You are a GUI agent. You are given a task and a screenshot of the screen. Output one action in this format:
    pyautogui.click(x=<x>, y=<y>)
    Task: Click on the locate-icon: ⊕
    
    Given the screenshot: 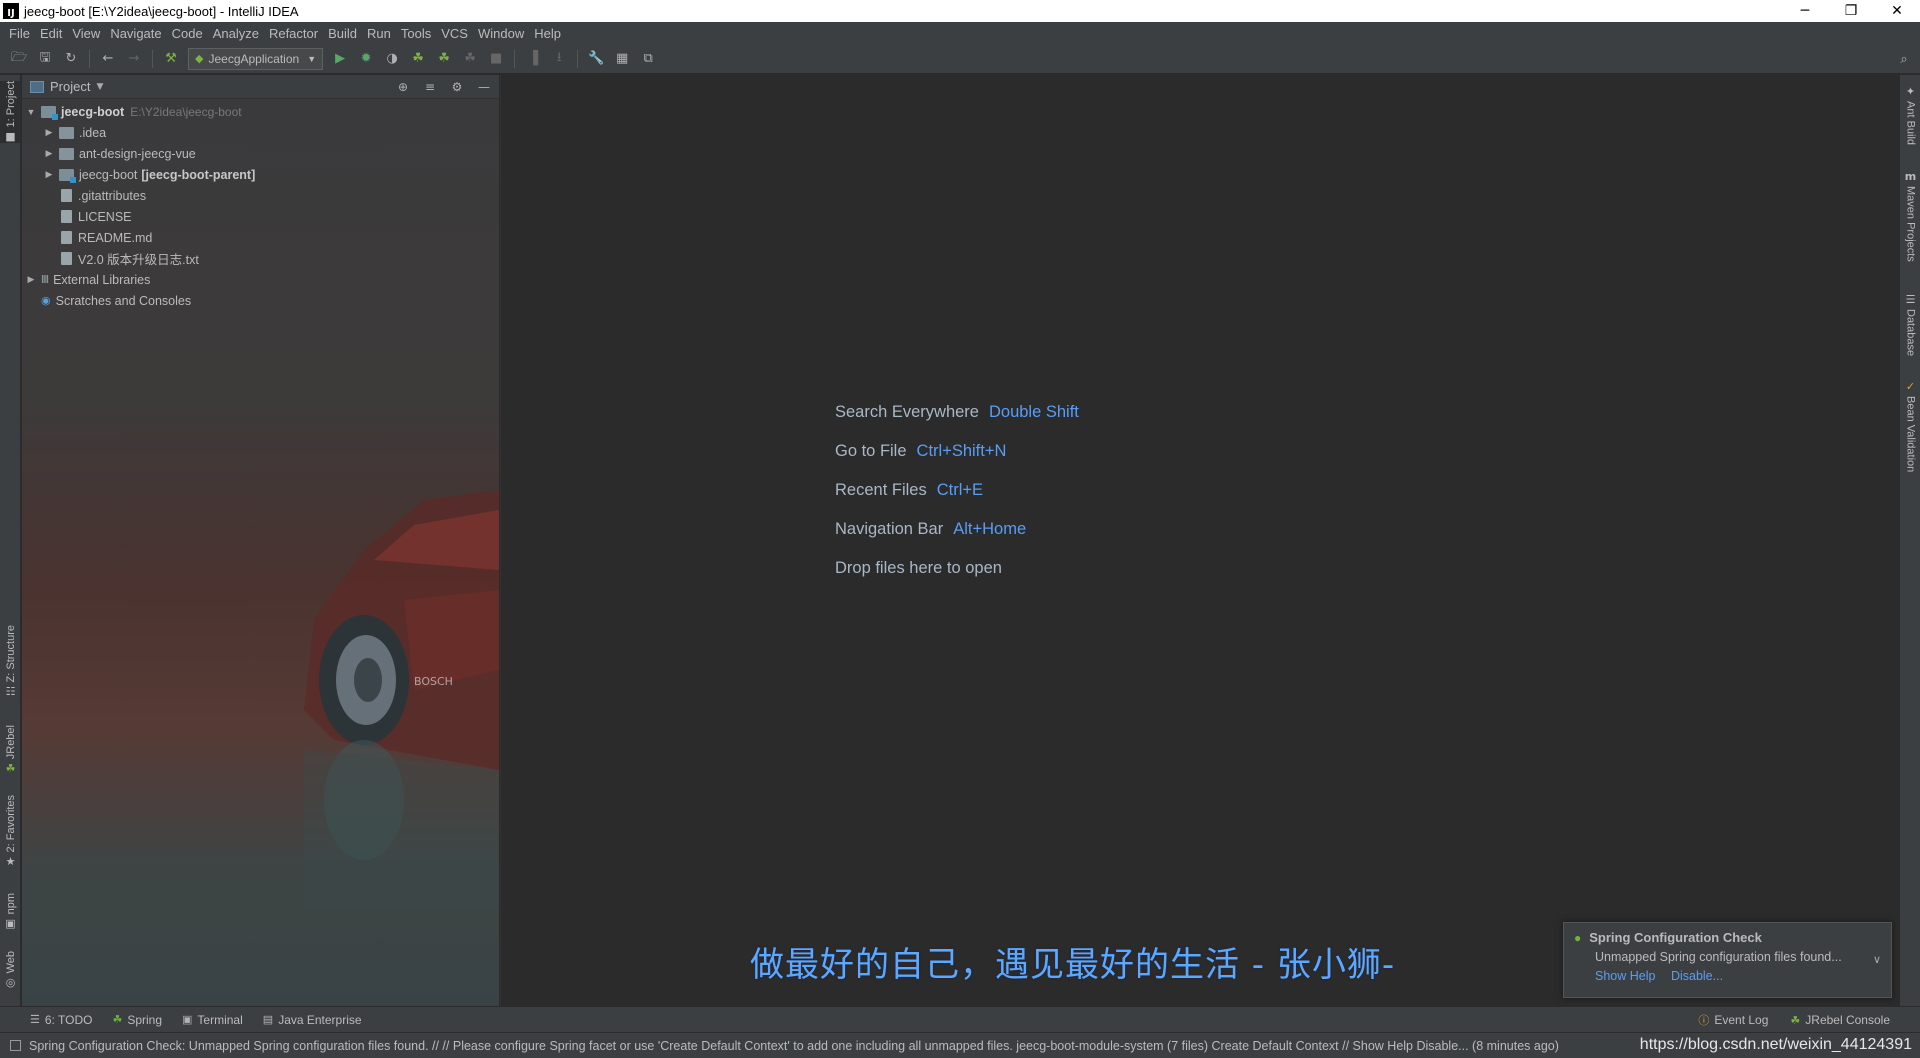 What is the action you would take?
    pyautogui.click(x=403, y=87)
    